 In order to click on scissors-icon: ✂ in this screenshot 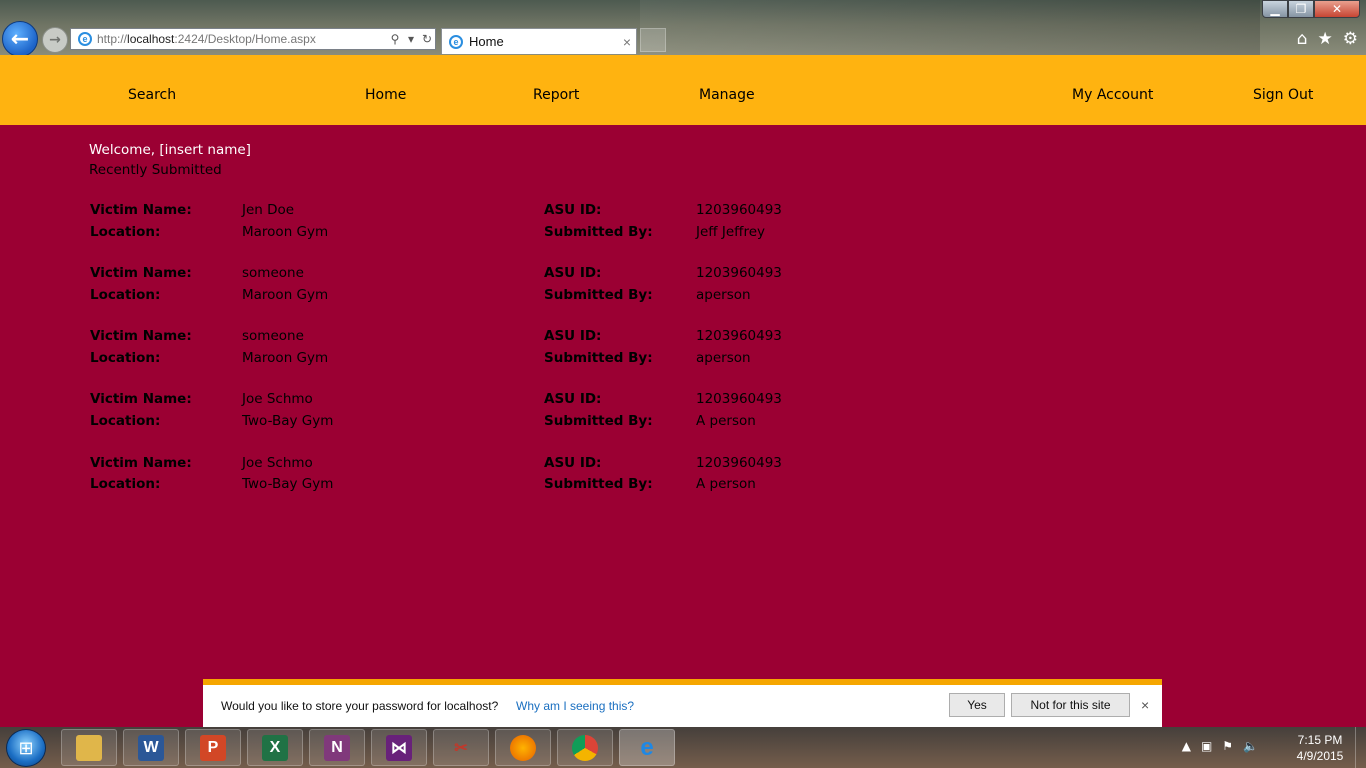, I will do `click(461, 748)`.